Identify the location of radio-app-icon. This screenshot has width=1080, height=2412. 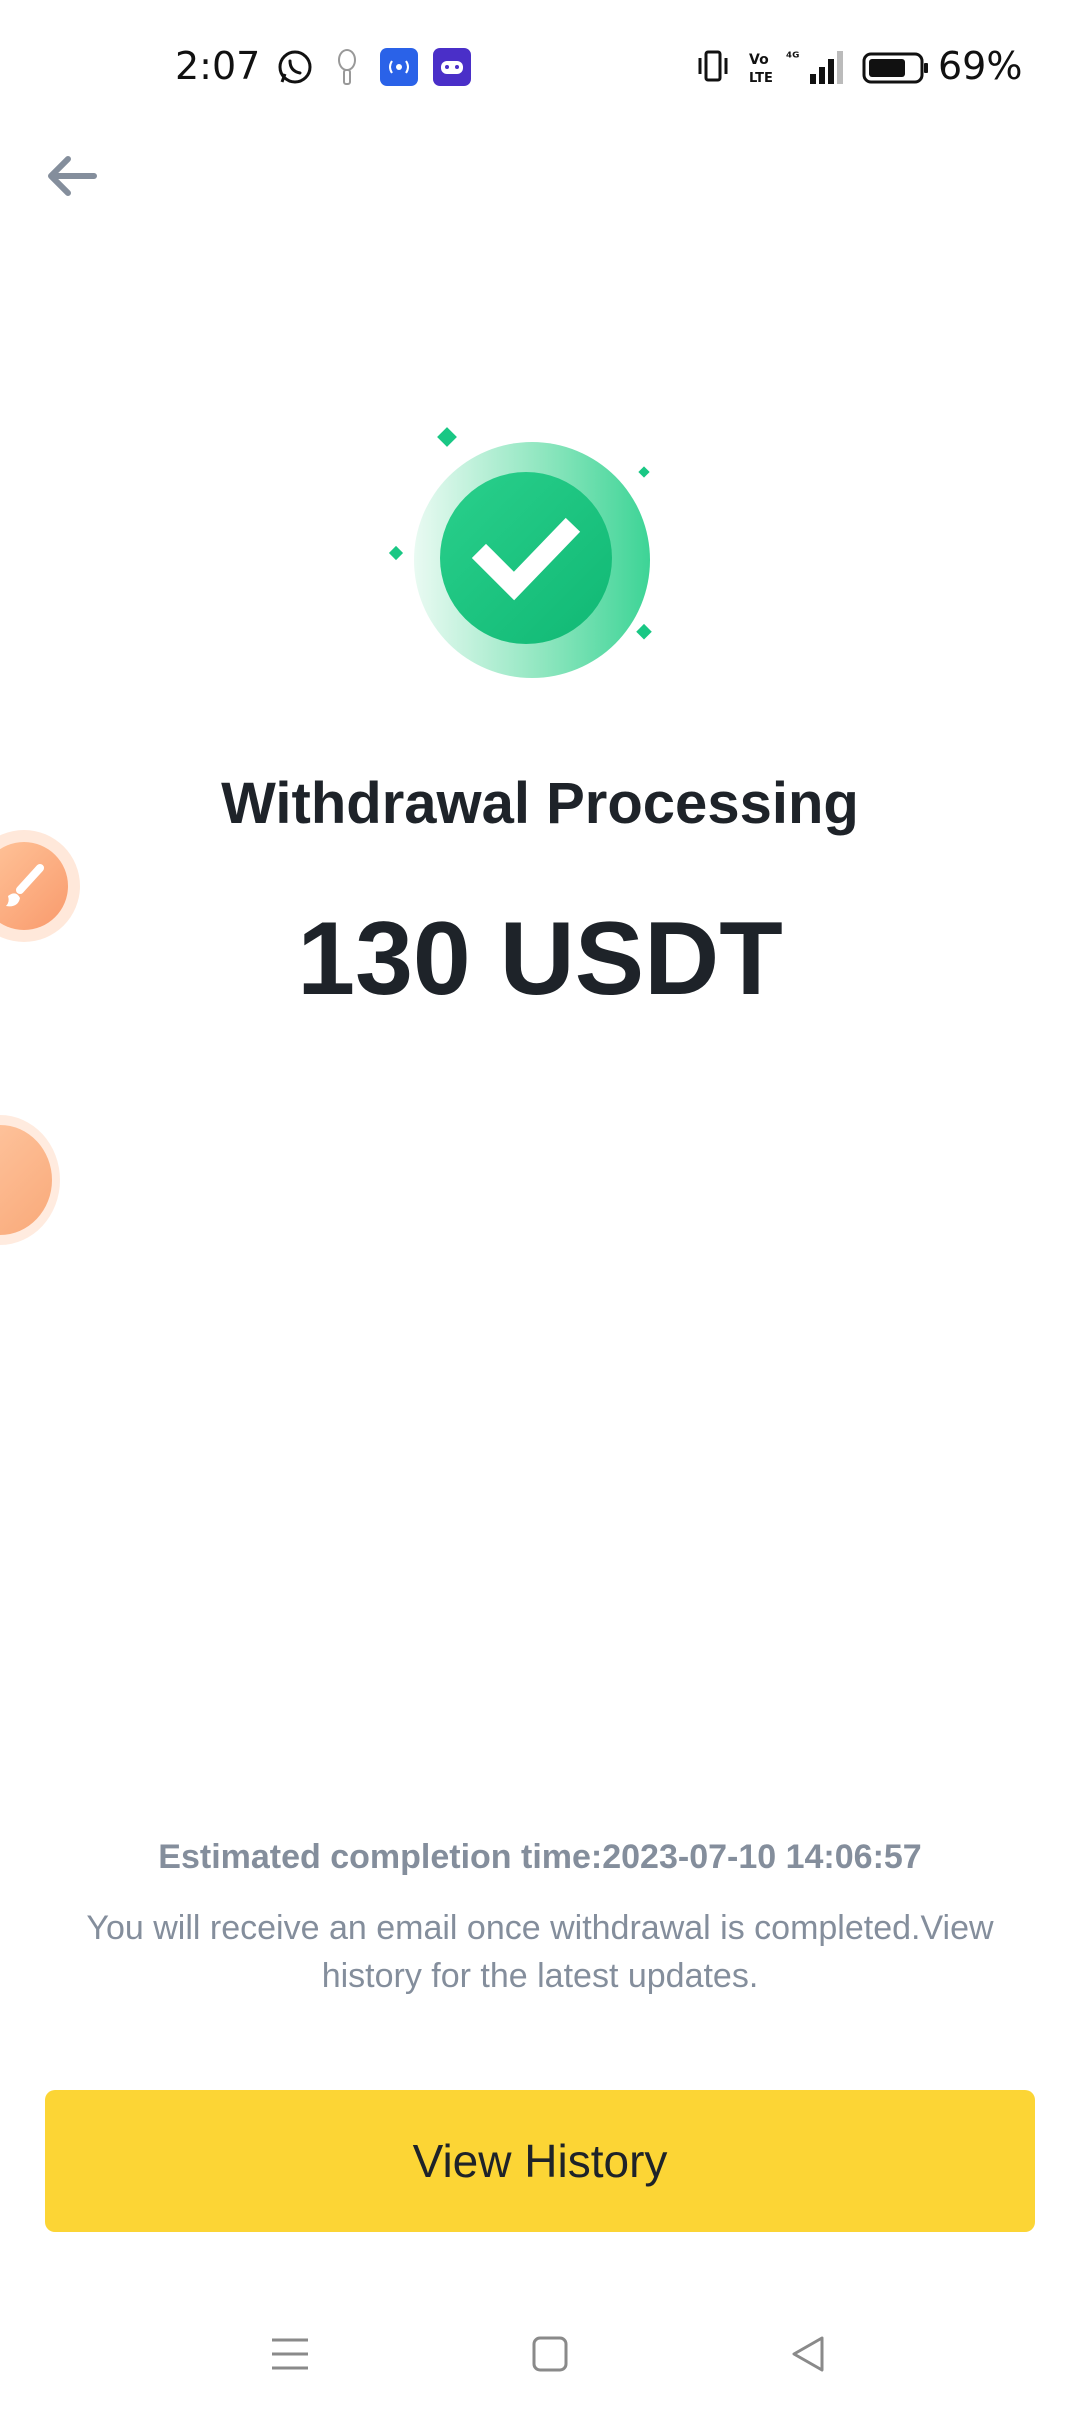
(399, 67).